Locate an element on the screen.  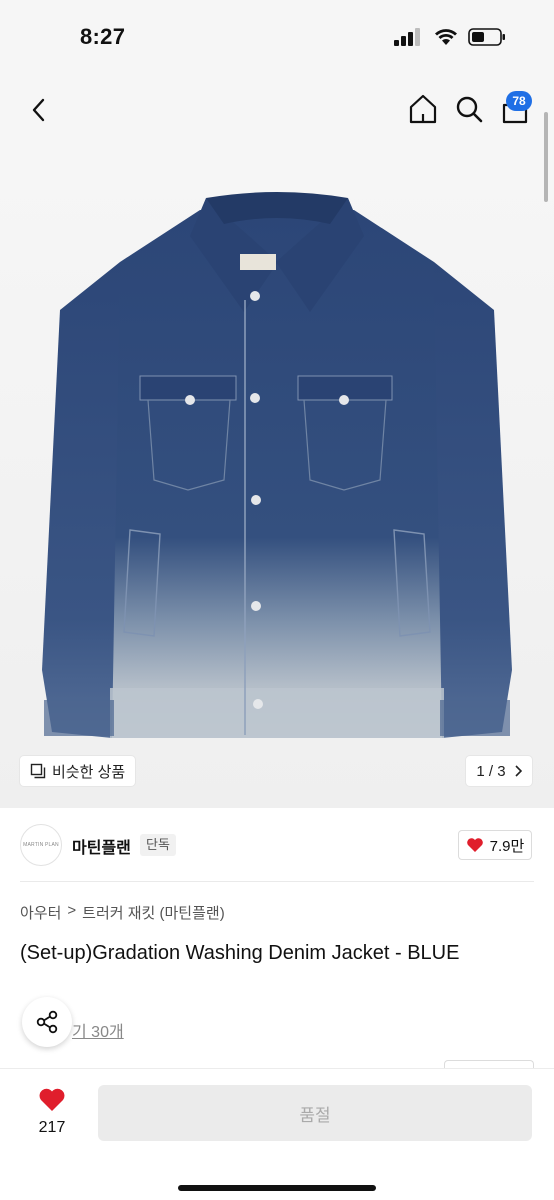
similar-products-label: 비슷한 상품 is located at coordinates (89, 772).